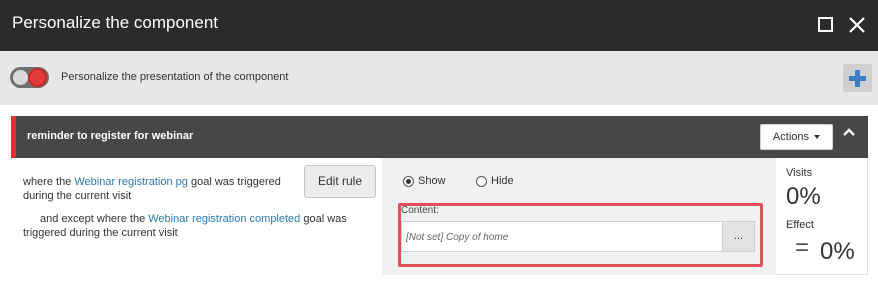 The height and width of the screenshot is (285, 878). I want to click on goal-link: Webinar registration completed, so click(224, 219).